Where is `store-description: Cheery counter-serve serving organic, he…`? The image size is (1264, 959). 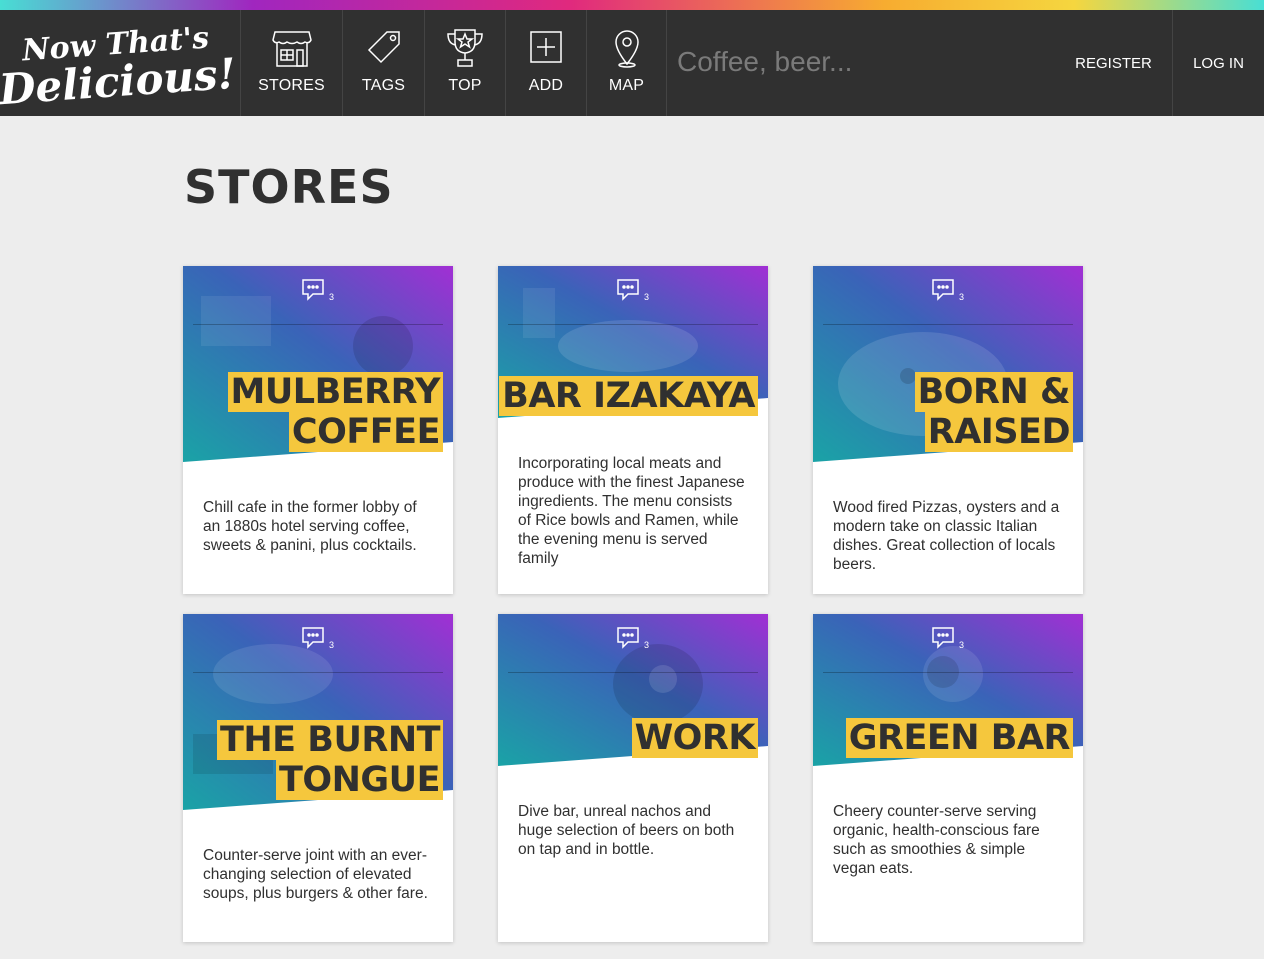 store-description: Cheery counter-serve serving organic, he… is located at coordinates (936, 840).